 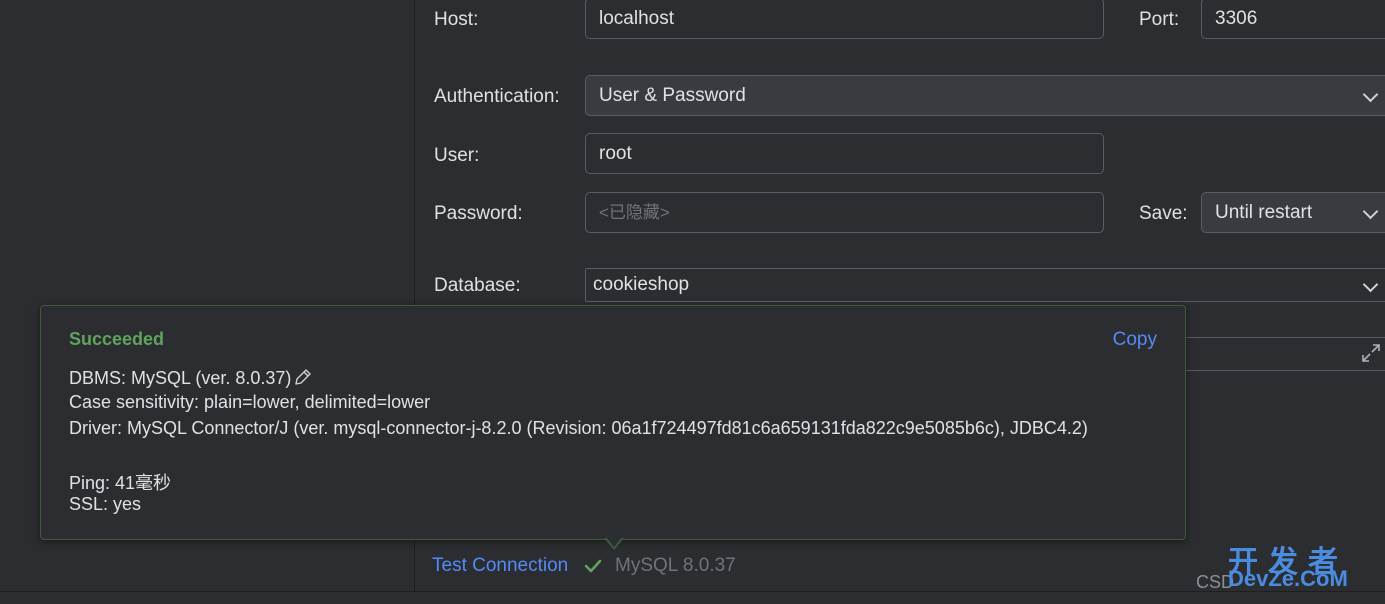 What do you see at coordinates (303, 377) in the screenshot?
I see `pencil-icon` at bounding box center [303, 377].